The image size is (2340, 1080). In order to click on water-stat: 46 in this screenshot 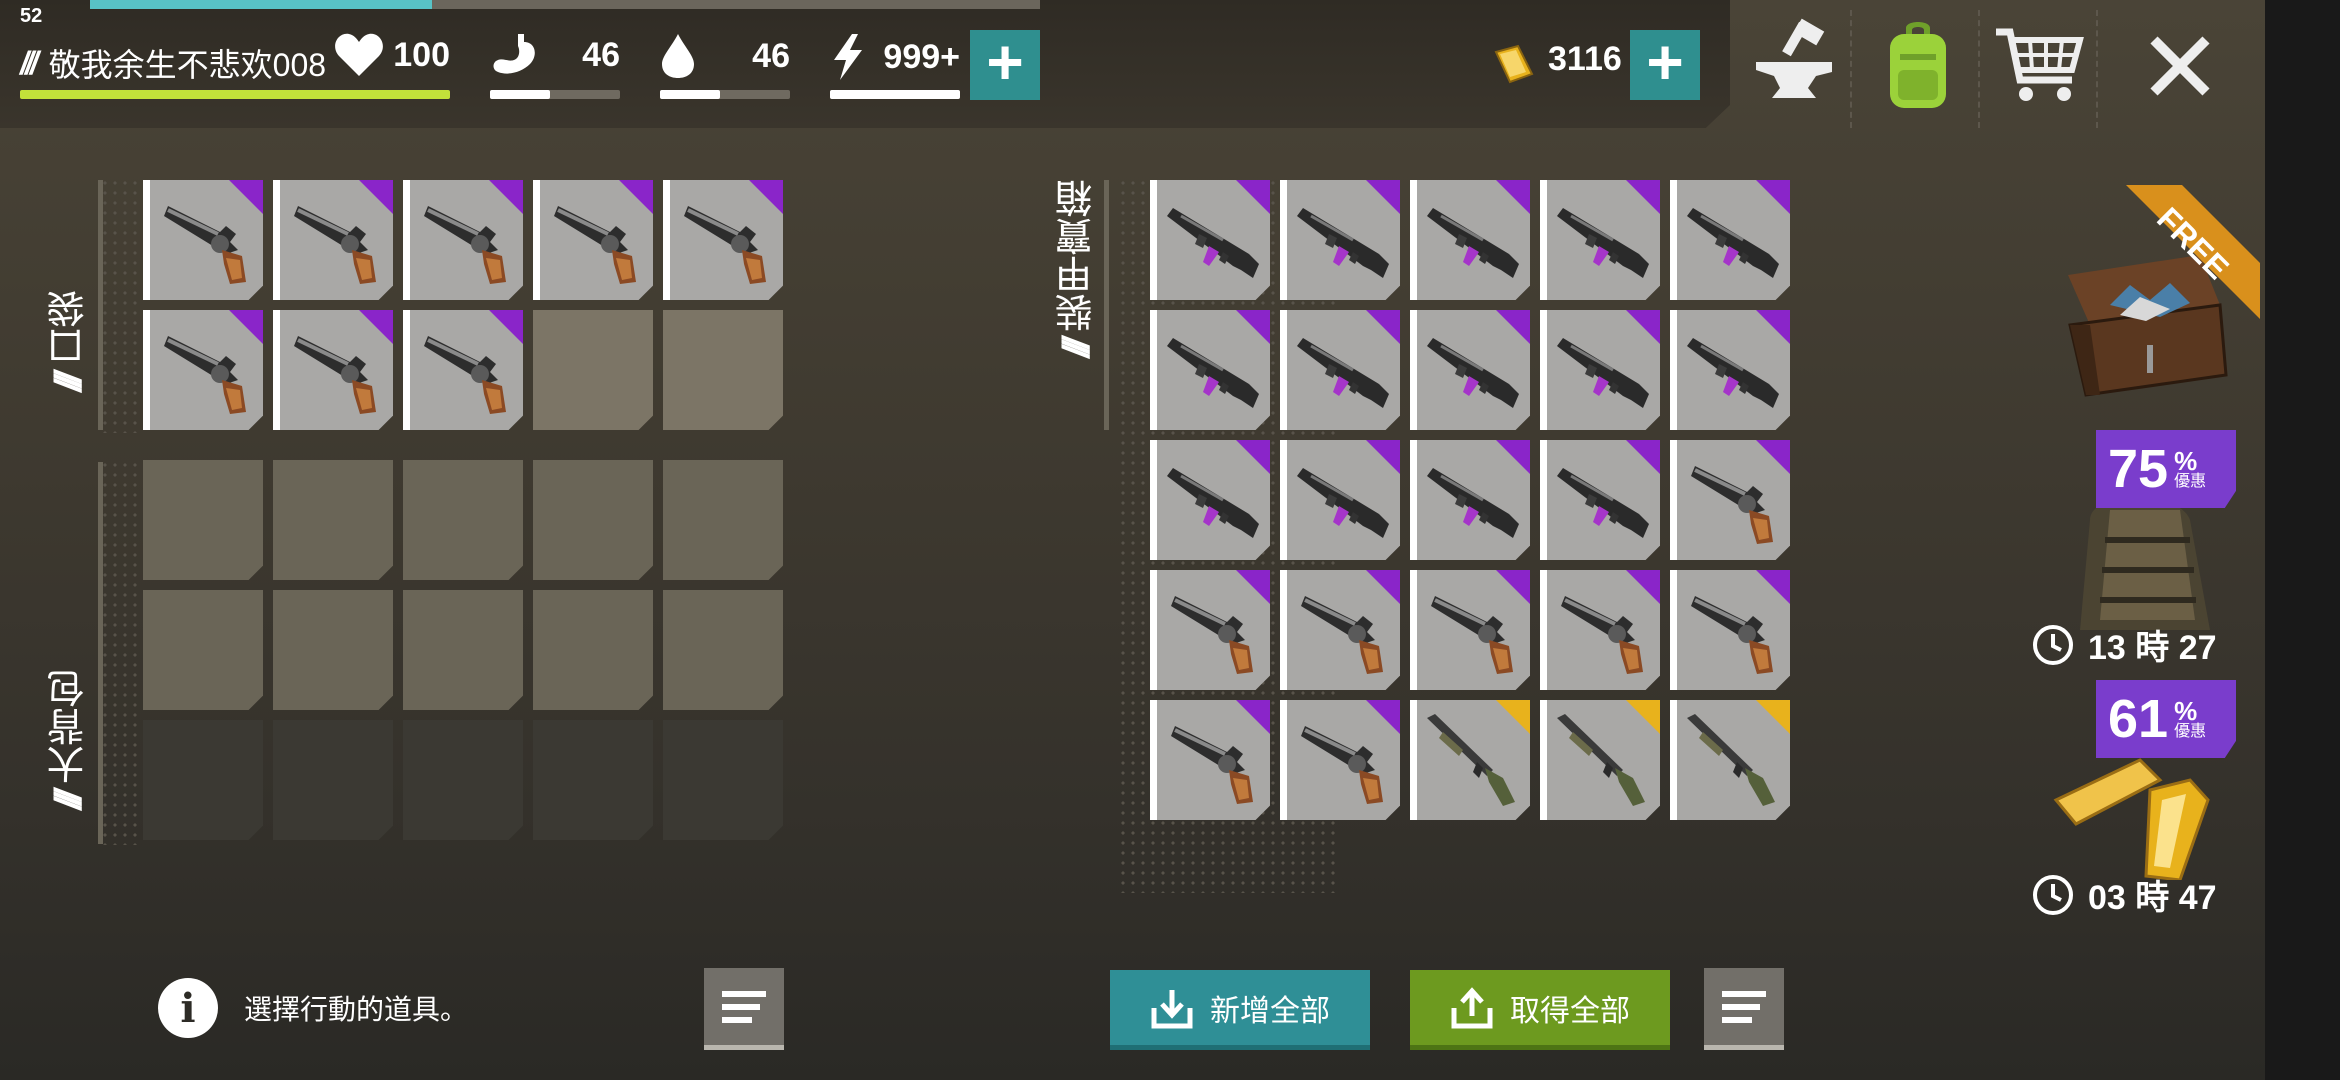, I will do `click(725, 56)`.